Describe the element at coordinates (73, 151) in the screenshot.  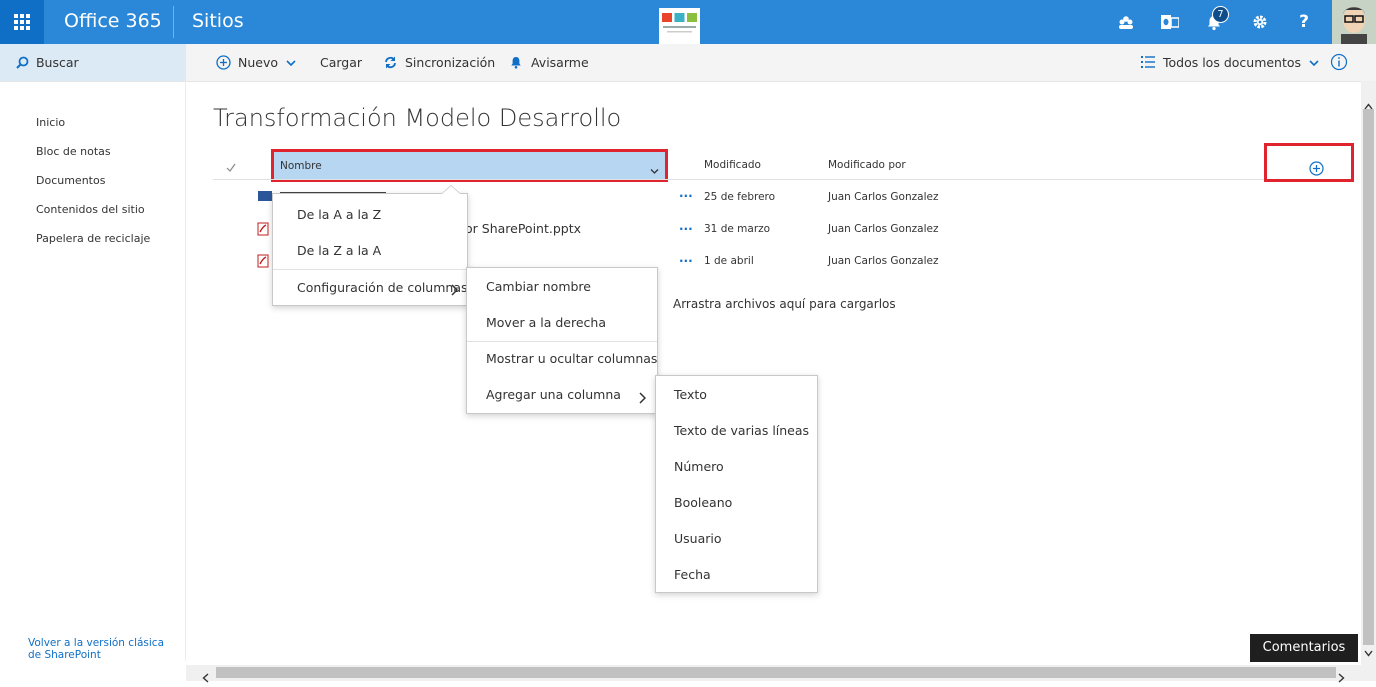
I see `nav-item-notebook: Bloc de notas` at that location.